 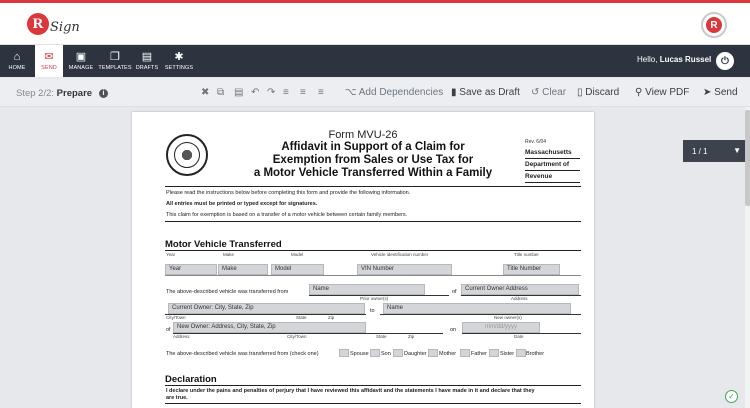 I want to click on nav-send-label: SEND, so click(x=49, y=68).